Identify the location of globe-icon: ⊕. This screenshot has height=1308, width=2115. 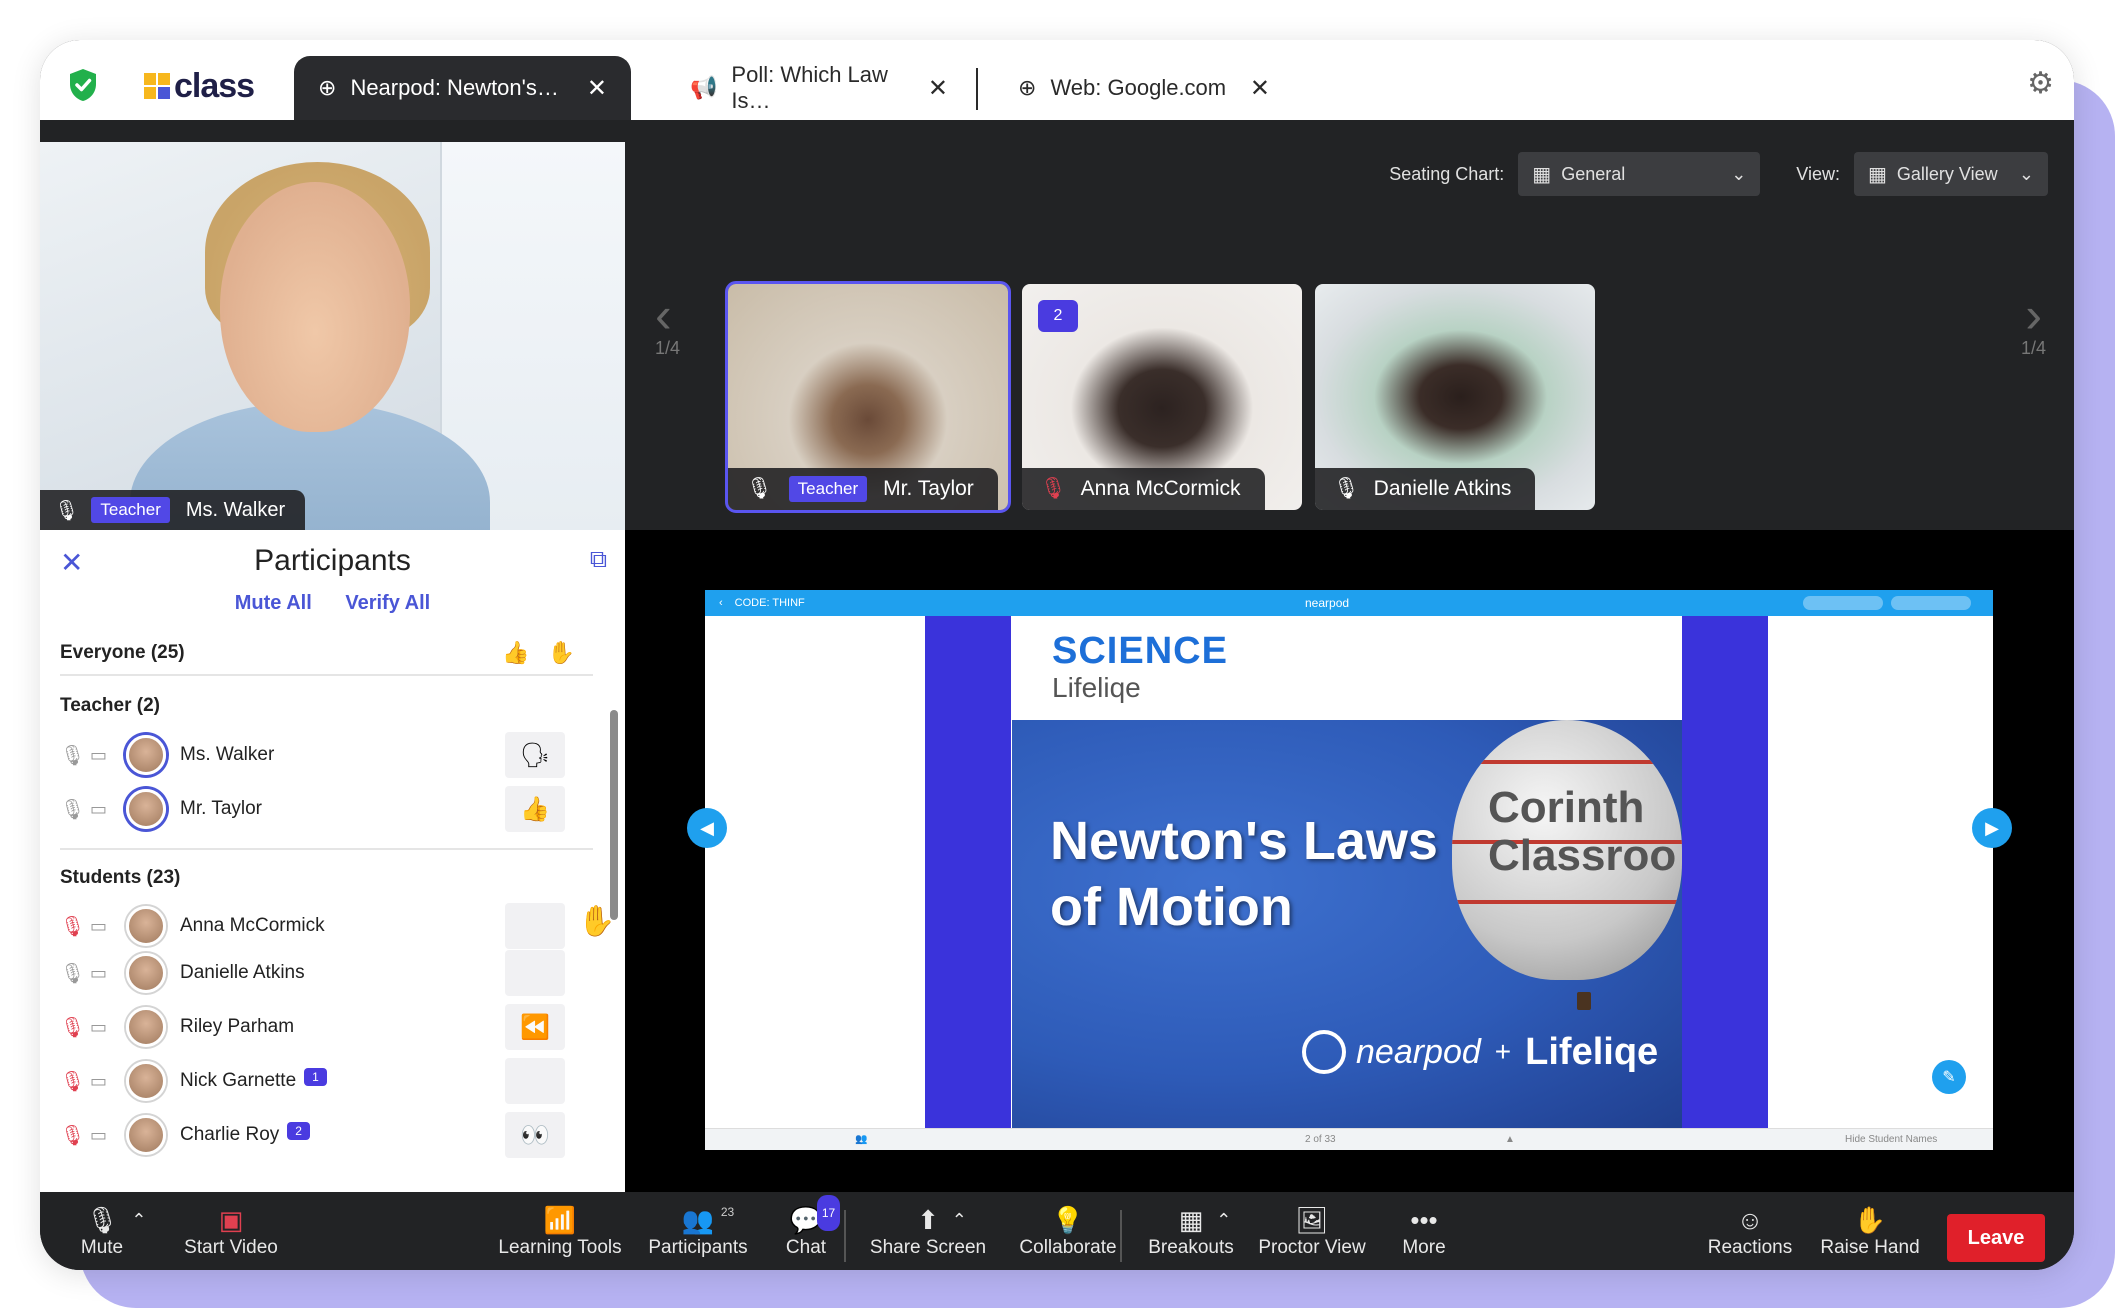
(327, 87).